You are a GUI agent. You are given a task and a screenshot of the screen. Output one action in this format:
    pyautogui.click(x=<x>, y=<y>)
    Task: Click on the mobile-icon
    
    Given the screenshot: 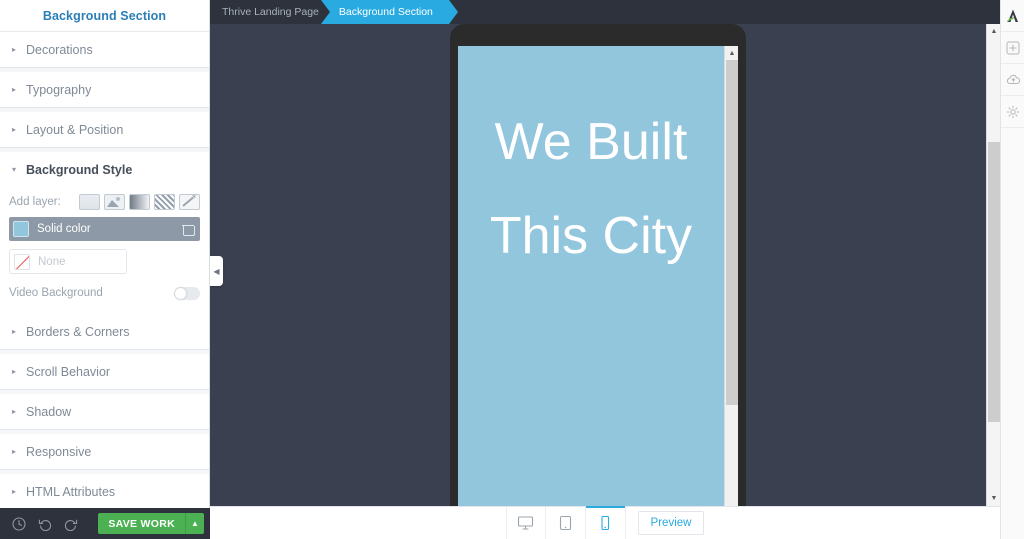 What is the action you would take?
    pyautogui.click(x=605, y=522)
    